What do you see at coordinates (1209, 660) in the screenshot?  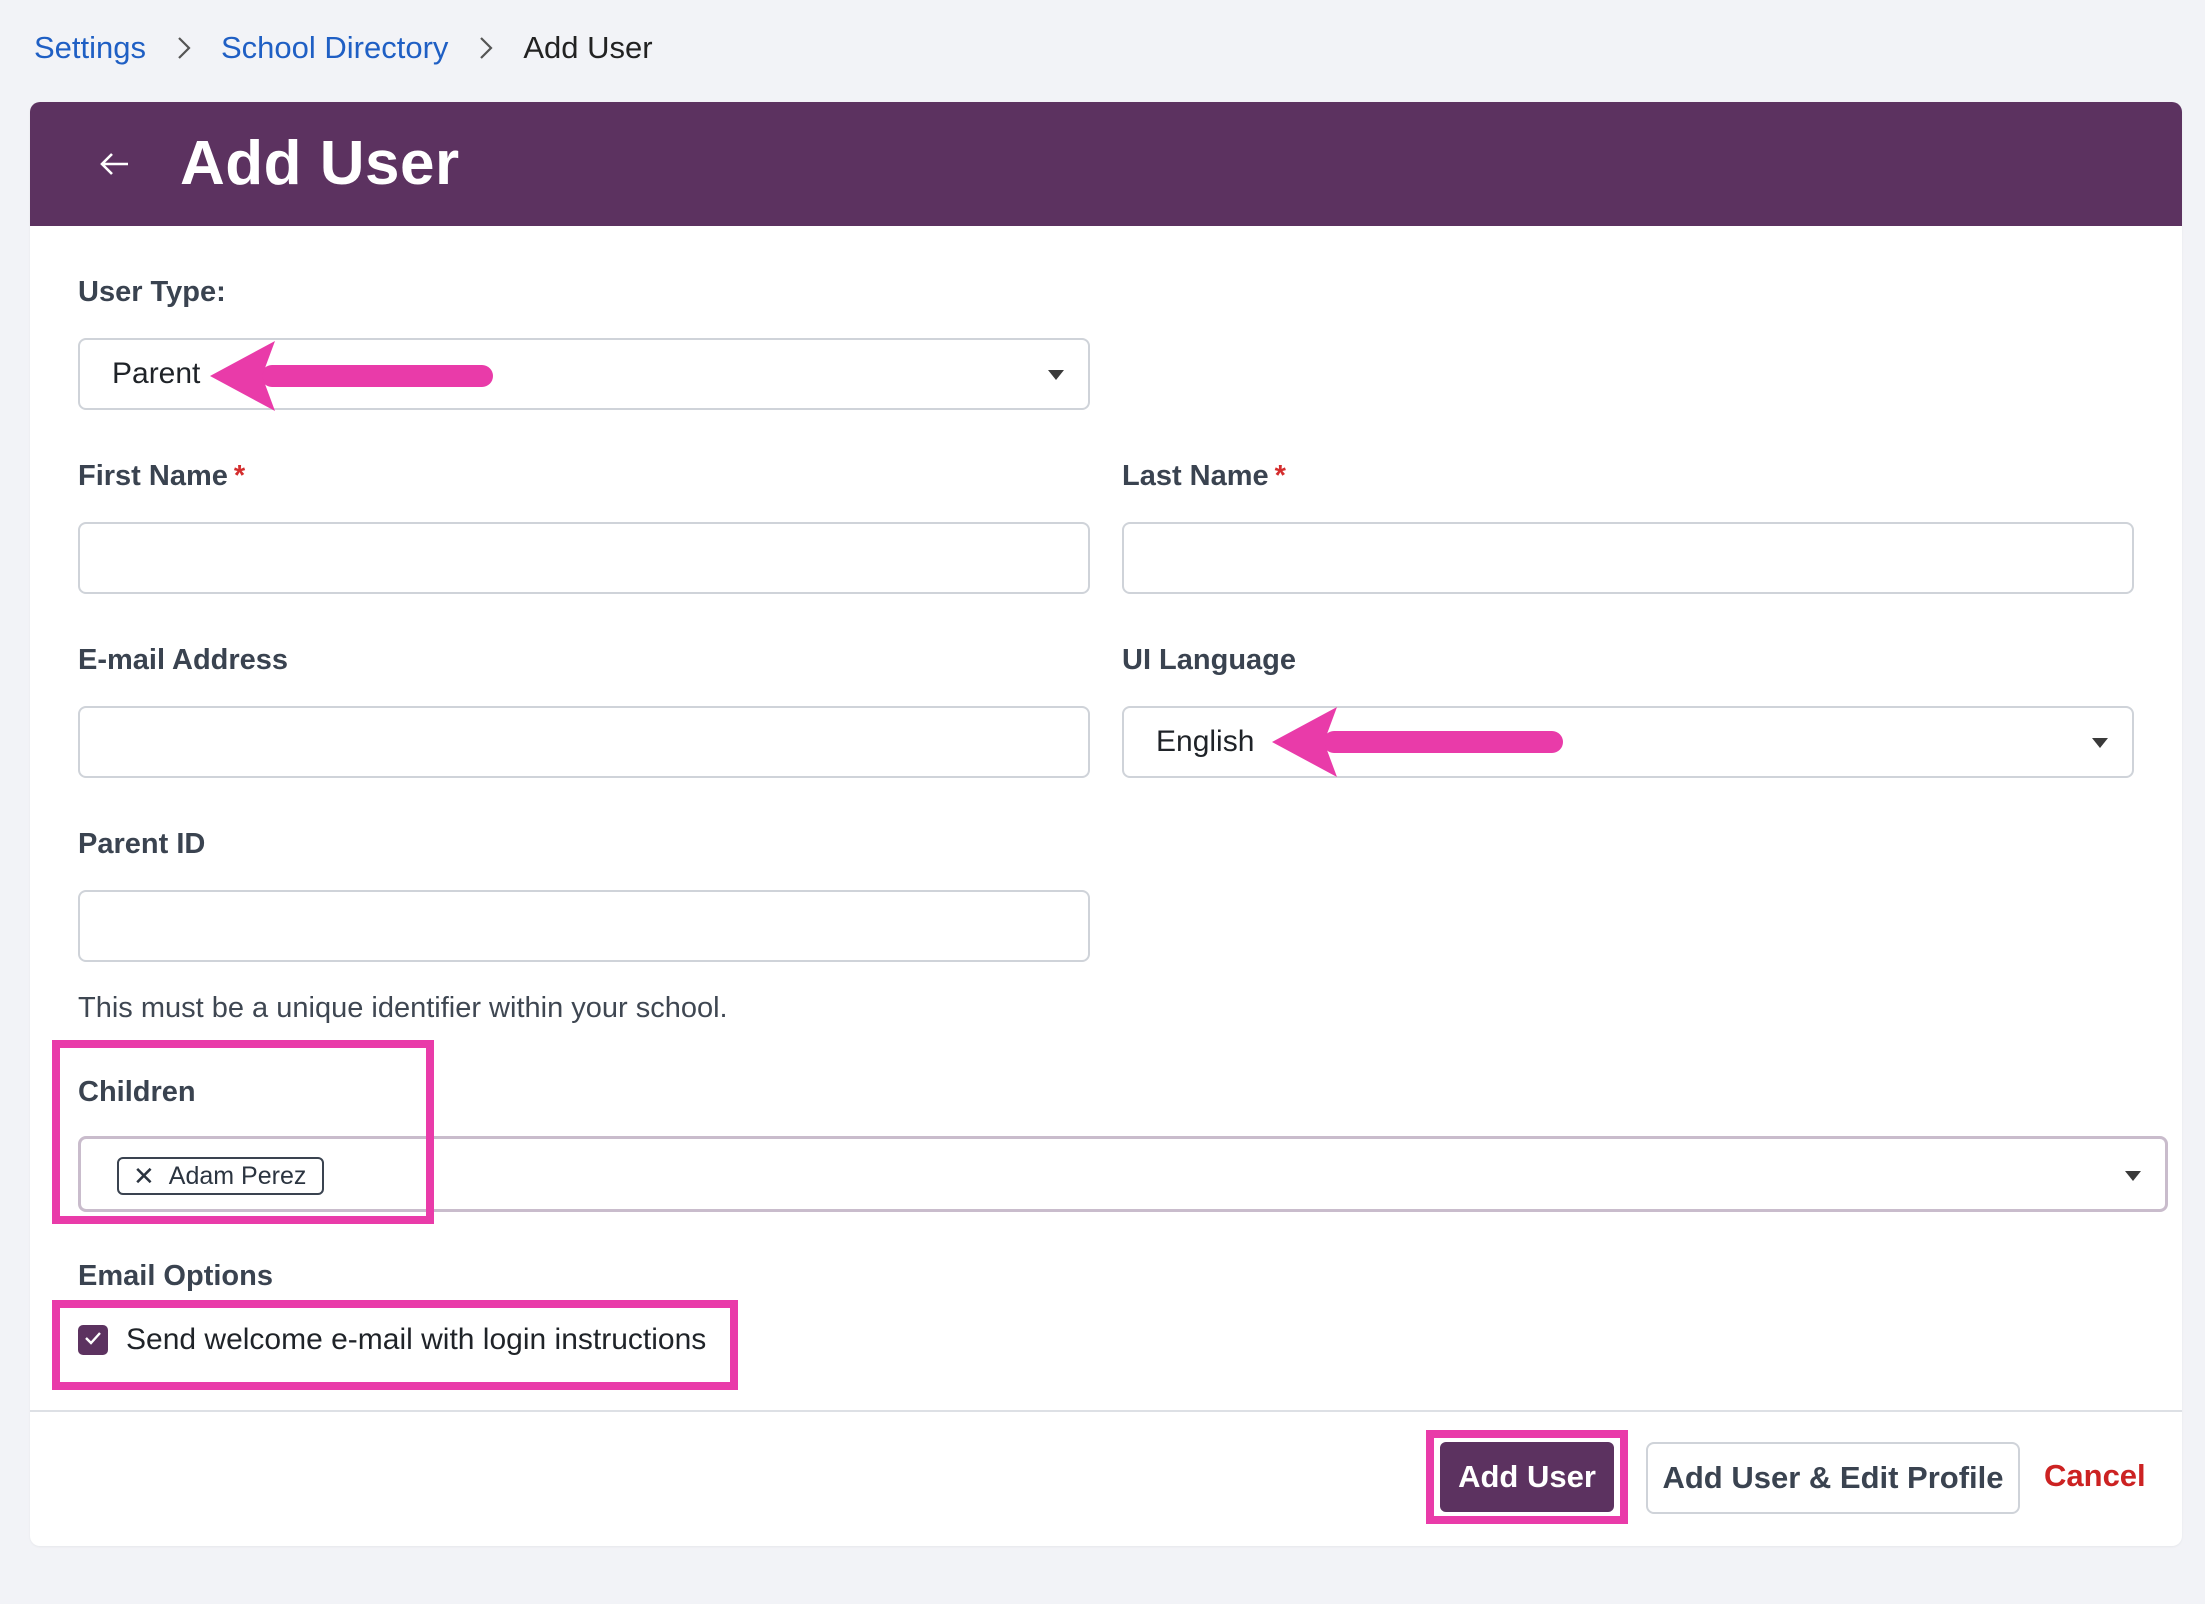 I see `ui-language-label: UI Language` at bounding box center [1209, 660].